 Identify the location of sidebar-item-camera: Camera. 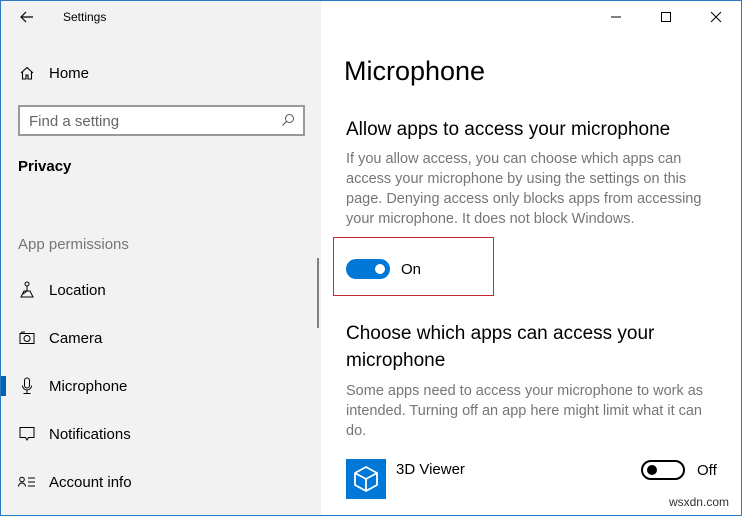
(161, 338).